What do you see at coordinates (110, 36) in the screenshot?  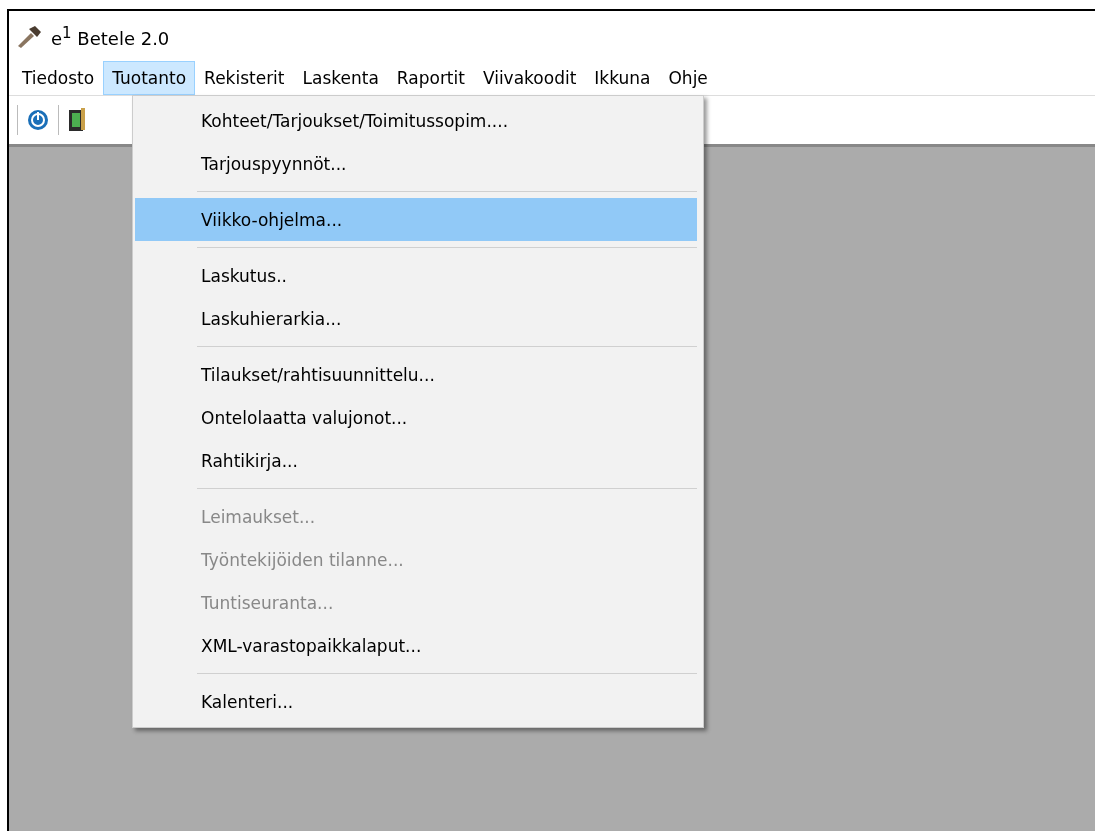 I see `window-title: e$^{1}$ Betele 2.0` at bounding box center [110, 36].